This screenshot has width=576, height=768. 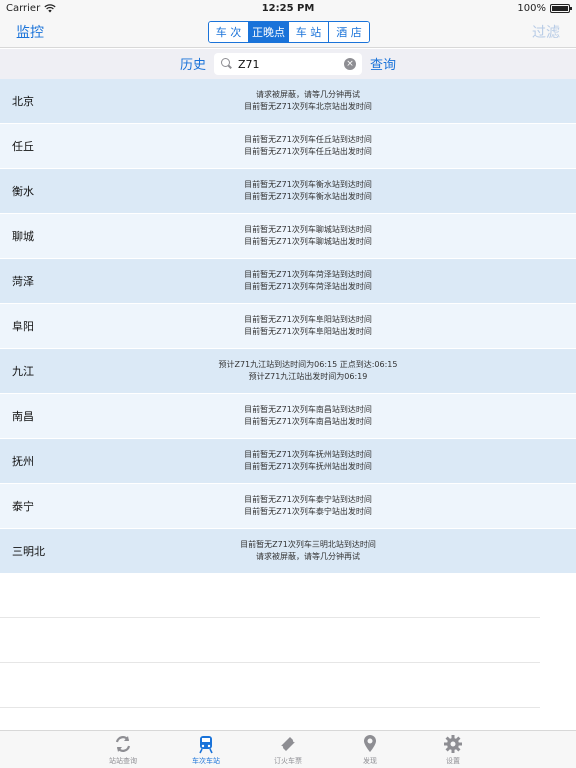 I want to click on station-info: 目前暂无Z71次列车阜阳站到达时间 目前暂无Z71次列车阜阳站出发时间, so click(x=308, y=326).